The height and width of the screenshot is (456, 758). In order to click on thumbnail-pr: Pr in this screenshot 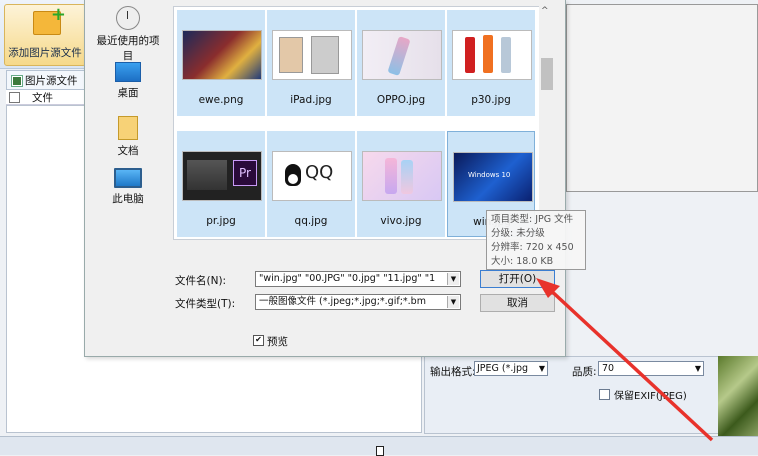, I will do `click(222, 176)`.